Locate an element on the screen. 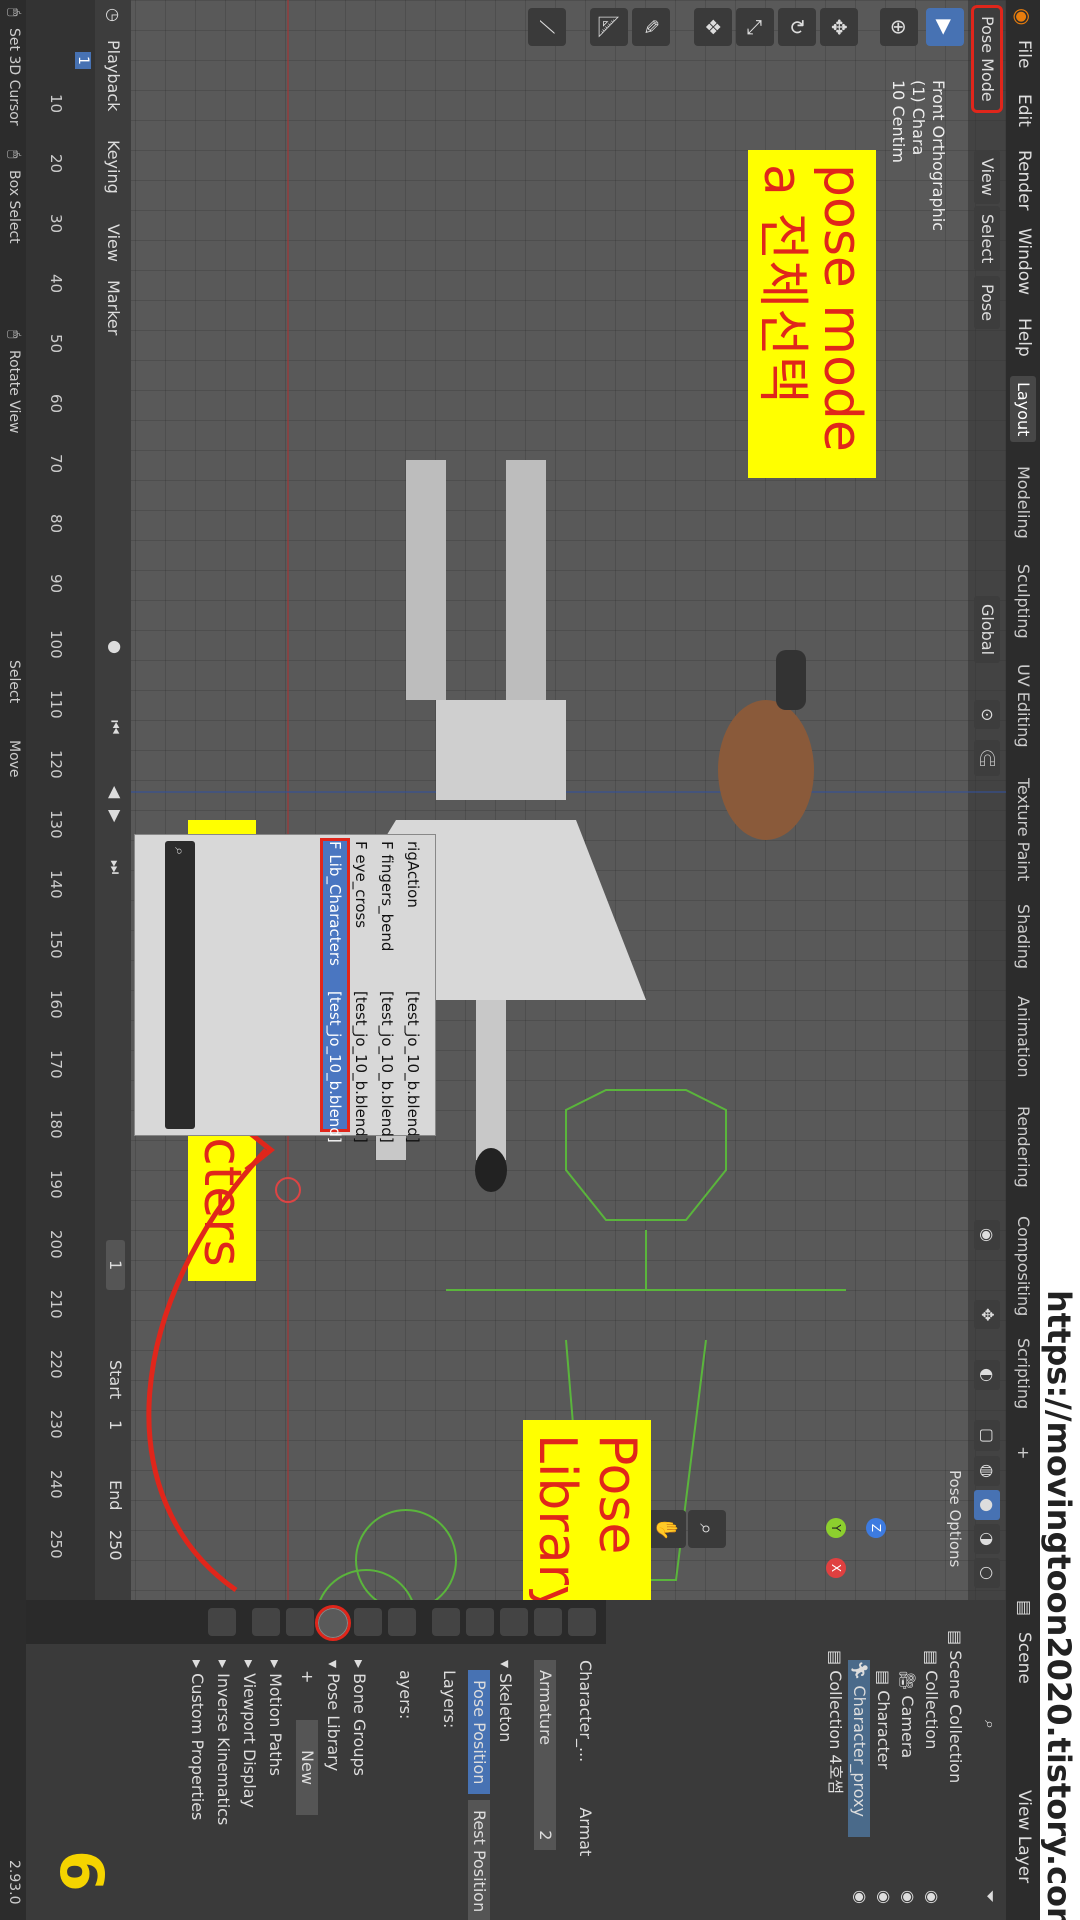 This screenshot has width=1080, height=1920. tick-label: 240 is located at coordinates (56, 1484).